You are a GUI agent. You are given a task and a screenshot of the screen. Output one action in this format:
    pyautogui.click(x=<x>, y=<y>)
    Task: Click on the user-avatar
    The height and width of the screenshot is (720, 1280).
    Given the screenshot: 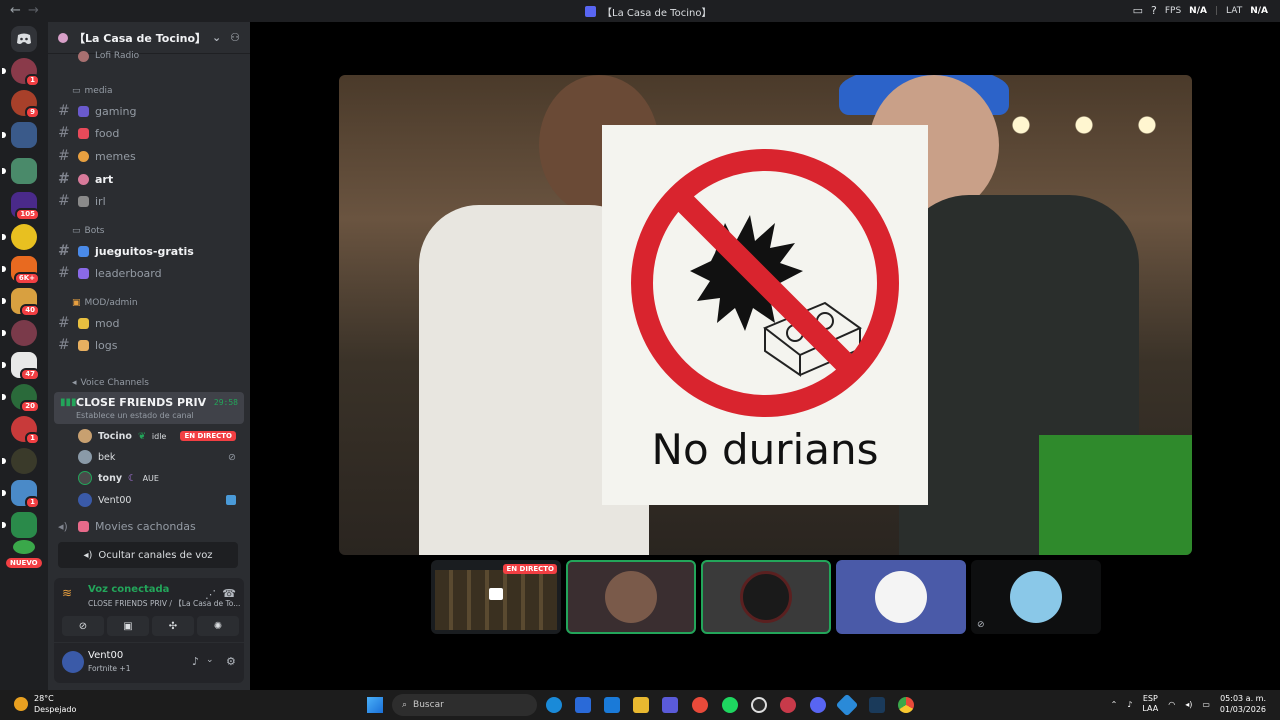 What is the action you would take?
    pyautogui.click(x=73, y=662)
    